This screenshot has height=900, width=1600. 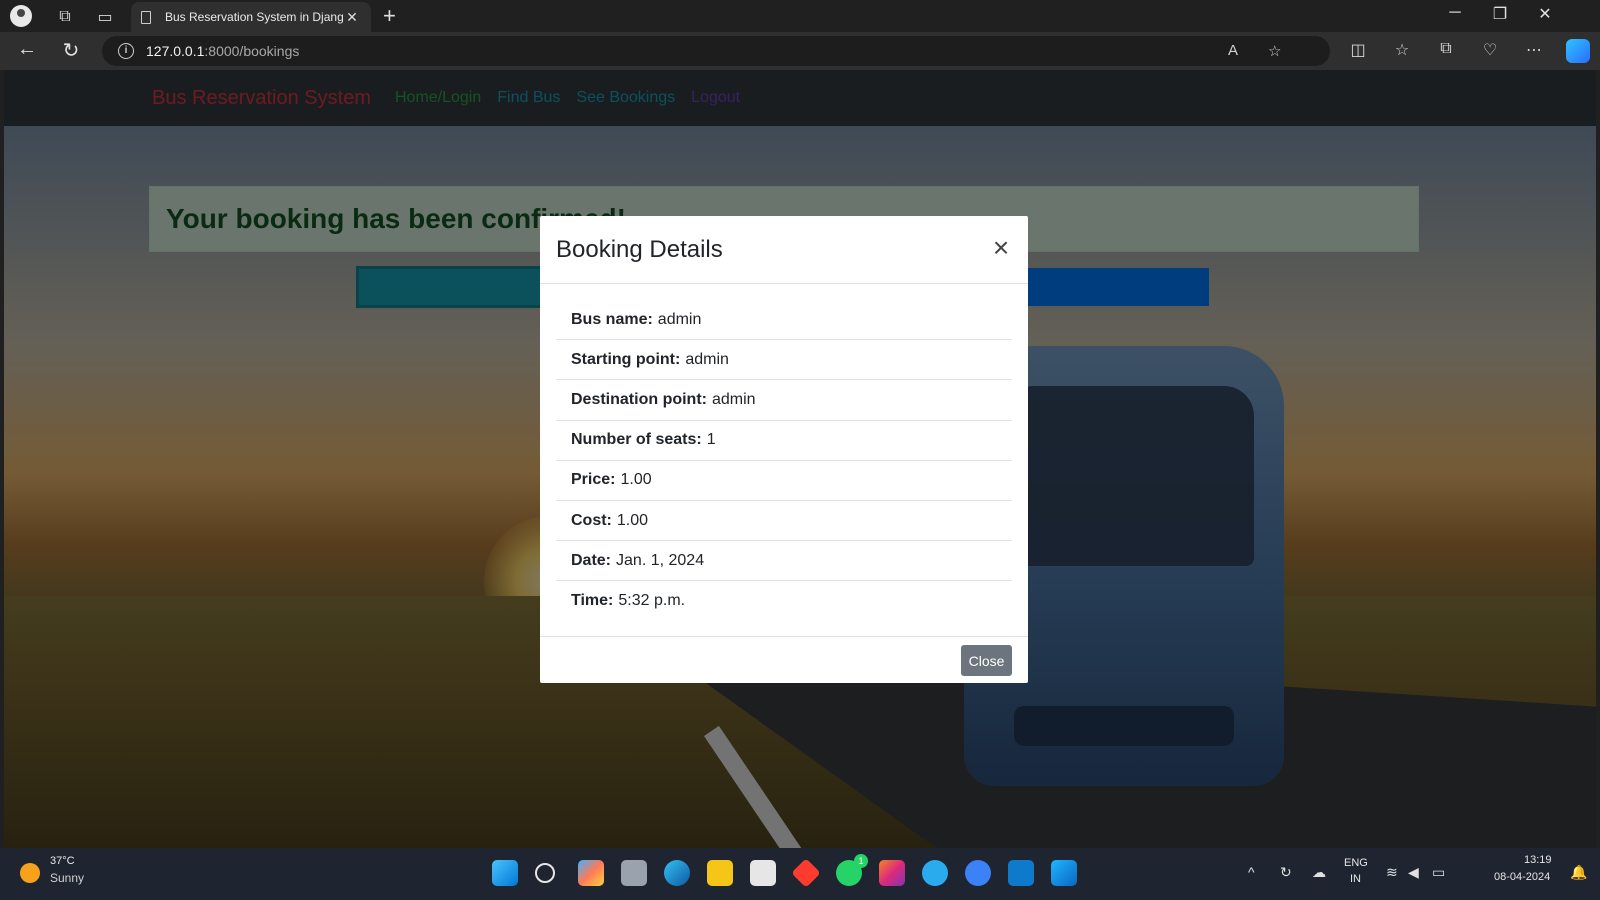 What do you see at coordinates (126, 51) in the screenshot?
I see `info-icon: i` at bounding box center [126, 51].